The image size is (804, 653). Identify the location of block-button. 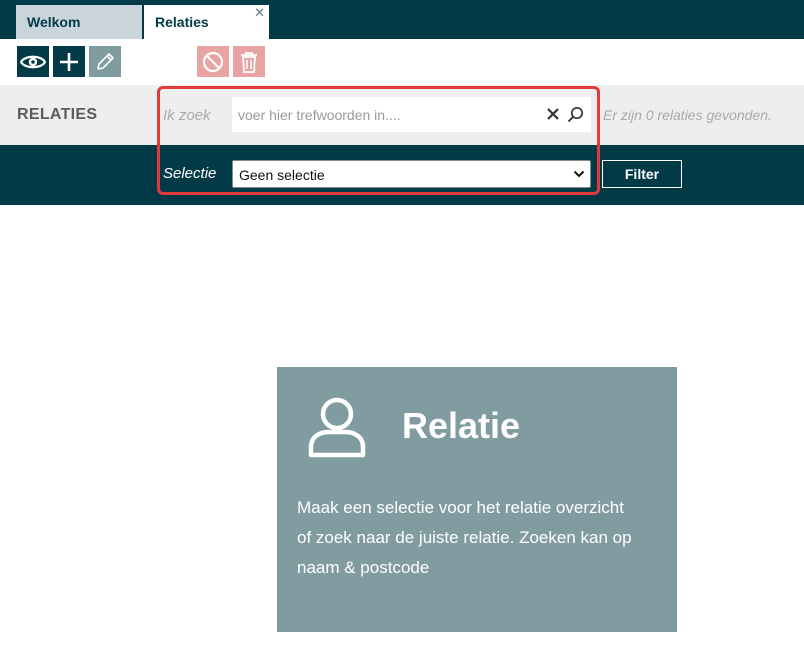
(213, 61).